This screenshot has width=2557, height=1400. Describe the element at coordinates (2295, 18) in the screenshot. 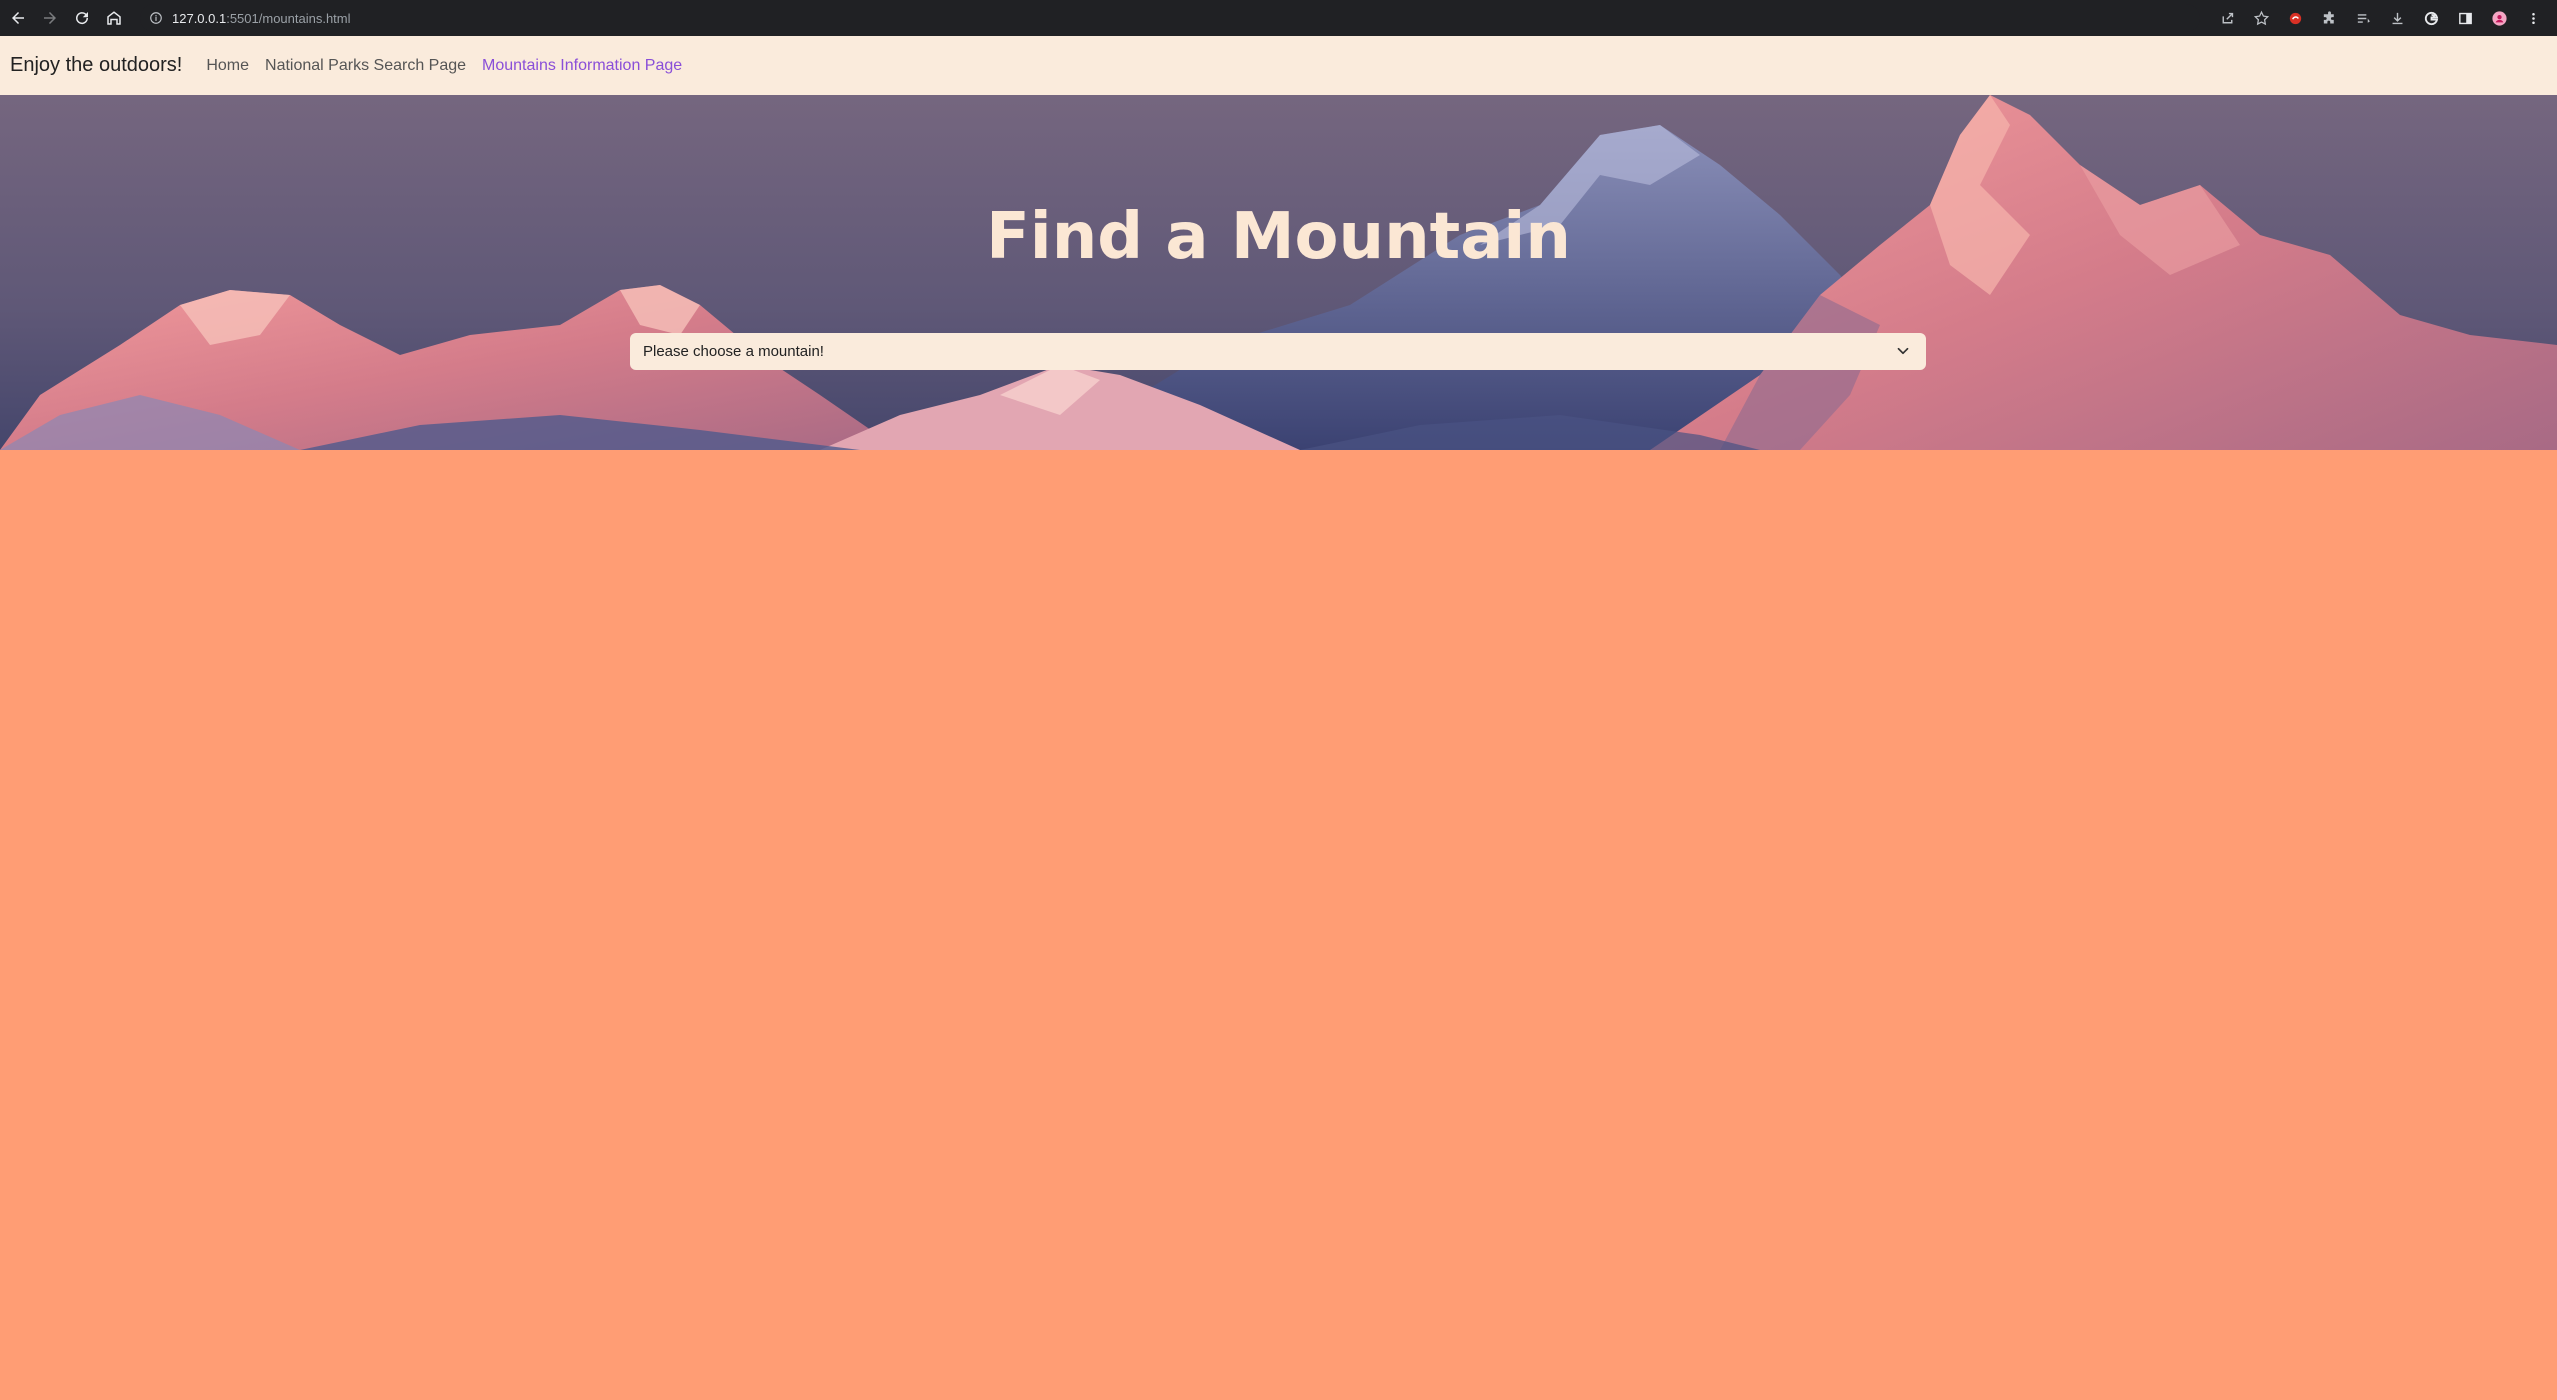

I see `extension-red-icon` at that location.